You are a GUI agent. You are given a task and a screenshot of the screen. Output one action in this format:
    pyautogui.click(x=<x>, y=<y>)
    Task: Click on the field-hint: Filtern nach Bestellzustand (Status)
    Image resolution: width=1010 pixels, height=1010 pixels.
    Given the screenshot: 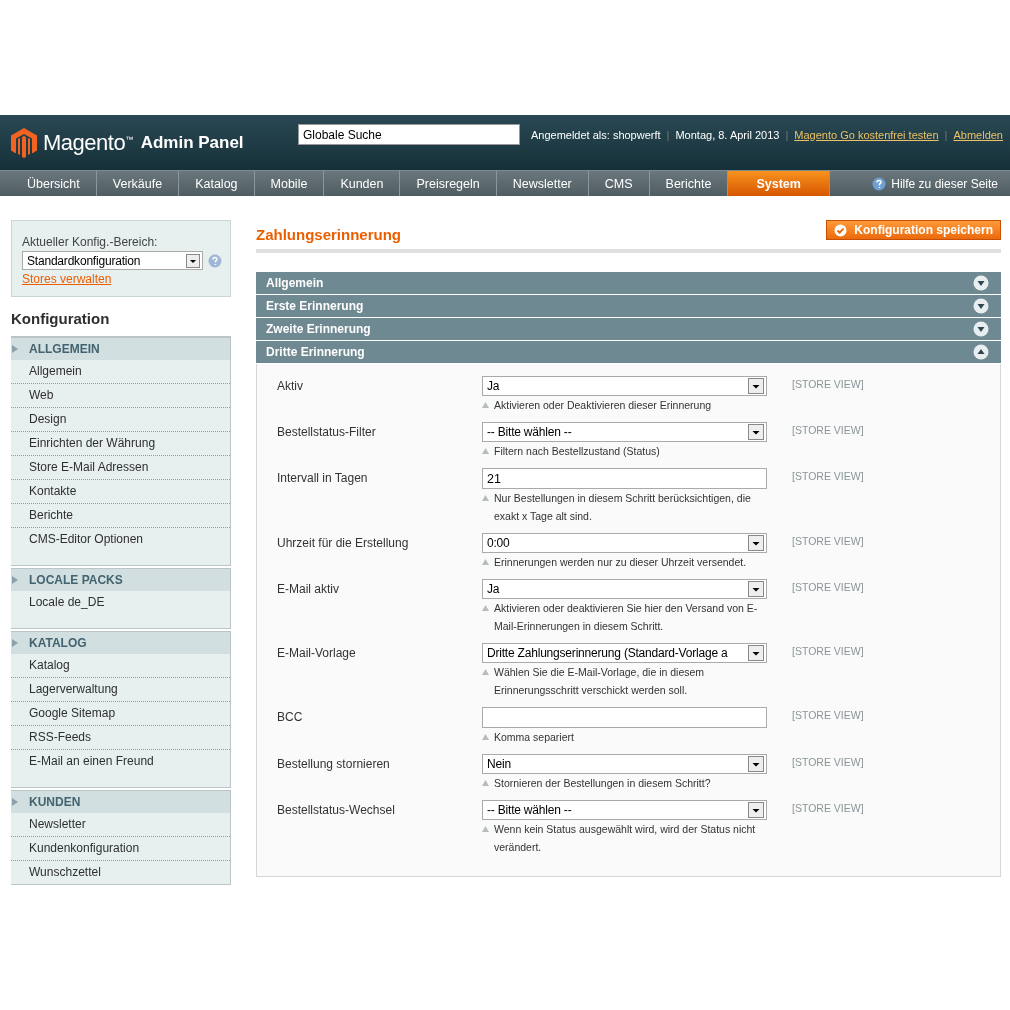 What is the action you would take?
    pyautogui.click(x=577, y=451)
    